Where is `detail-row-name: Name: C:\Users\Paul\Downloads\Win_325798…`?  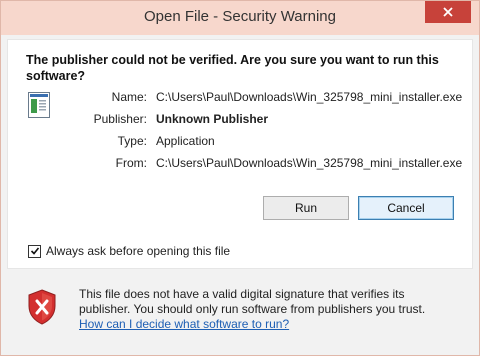
detail-row-name: Name: C:\Users\Paul\Downloads\Win_325798… is located at coordinates (268, 99).